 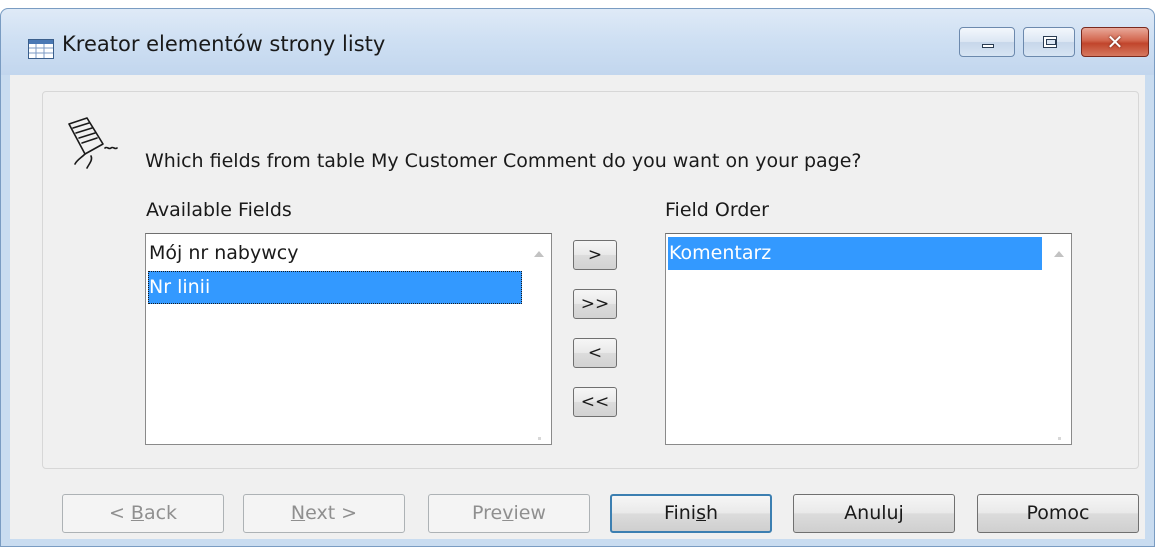 What do you see at coordinates (298, 513) in the screenshot?
I see `next-button-mnemonic: N` at bounding box center [298, 513].